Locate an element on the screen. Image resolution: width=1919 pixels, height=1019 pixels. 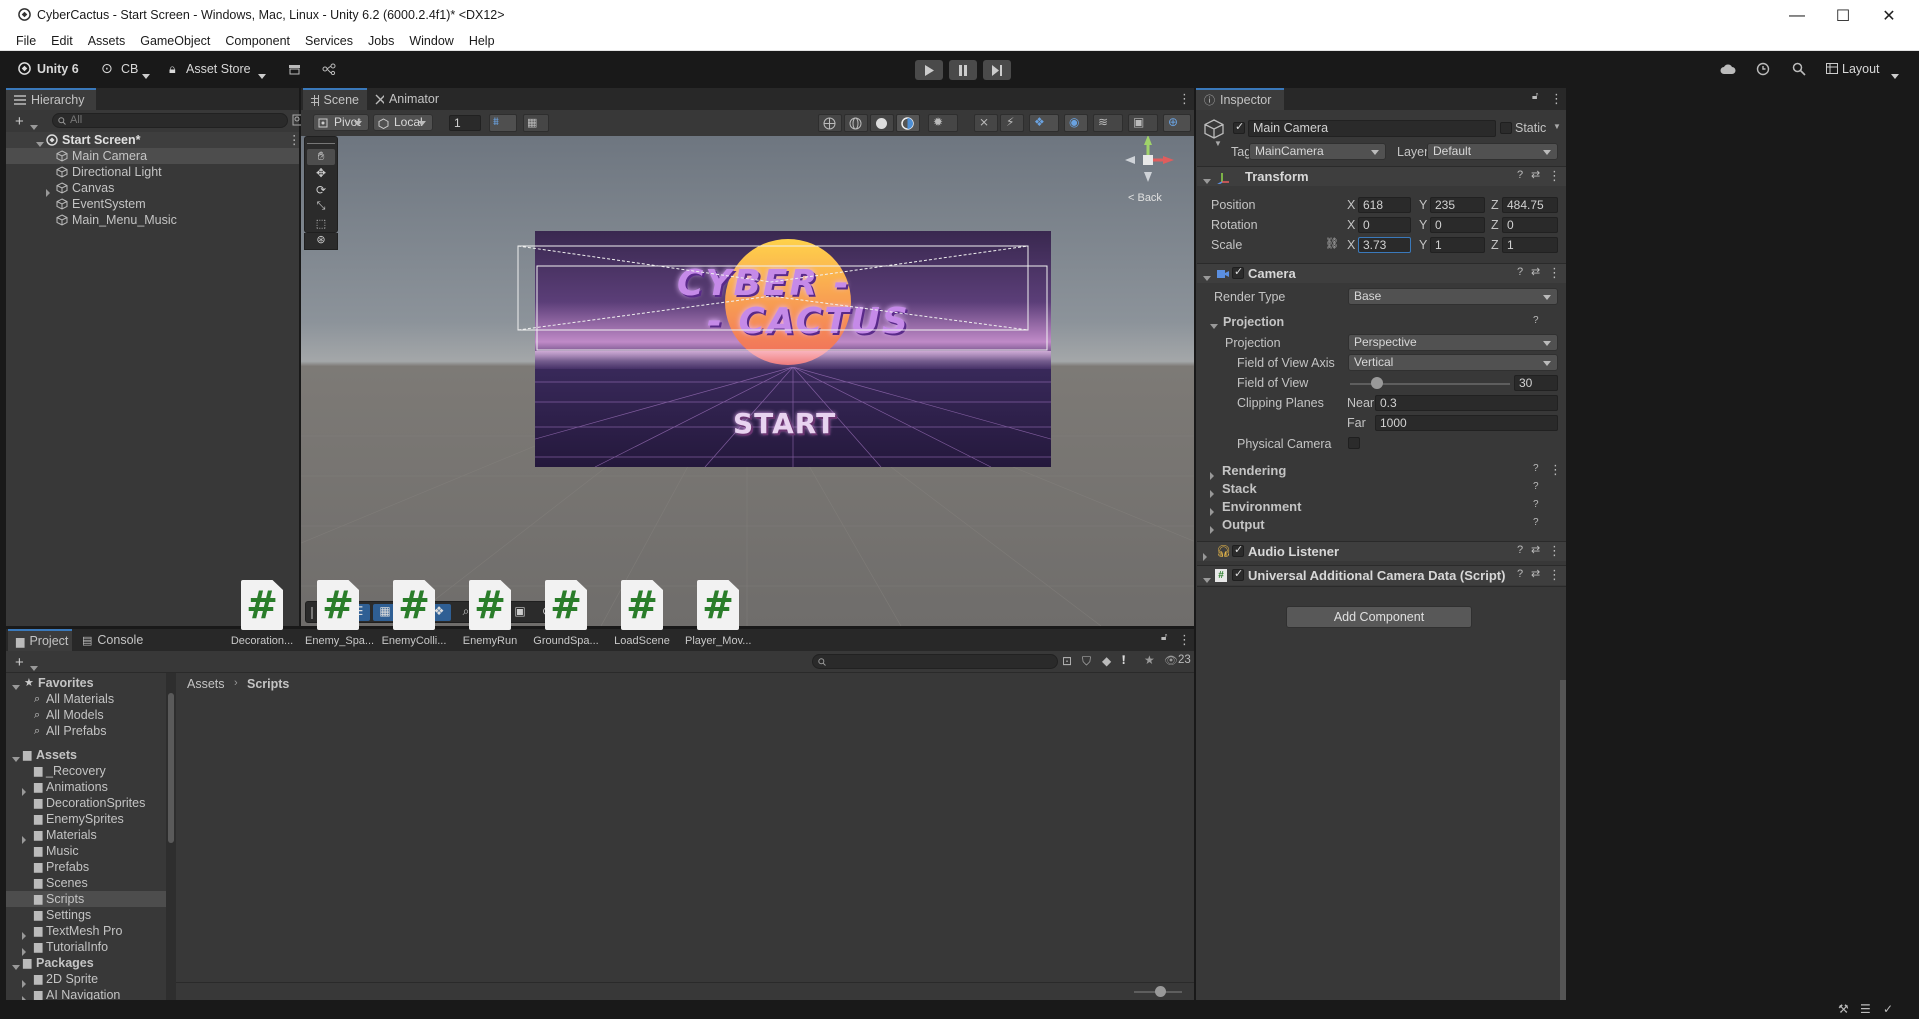
memory-icon: ☰ is located at coordinates (1865, 1009).